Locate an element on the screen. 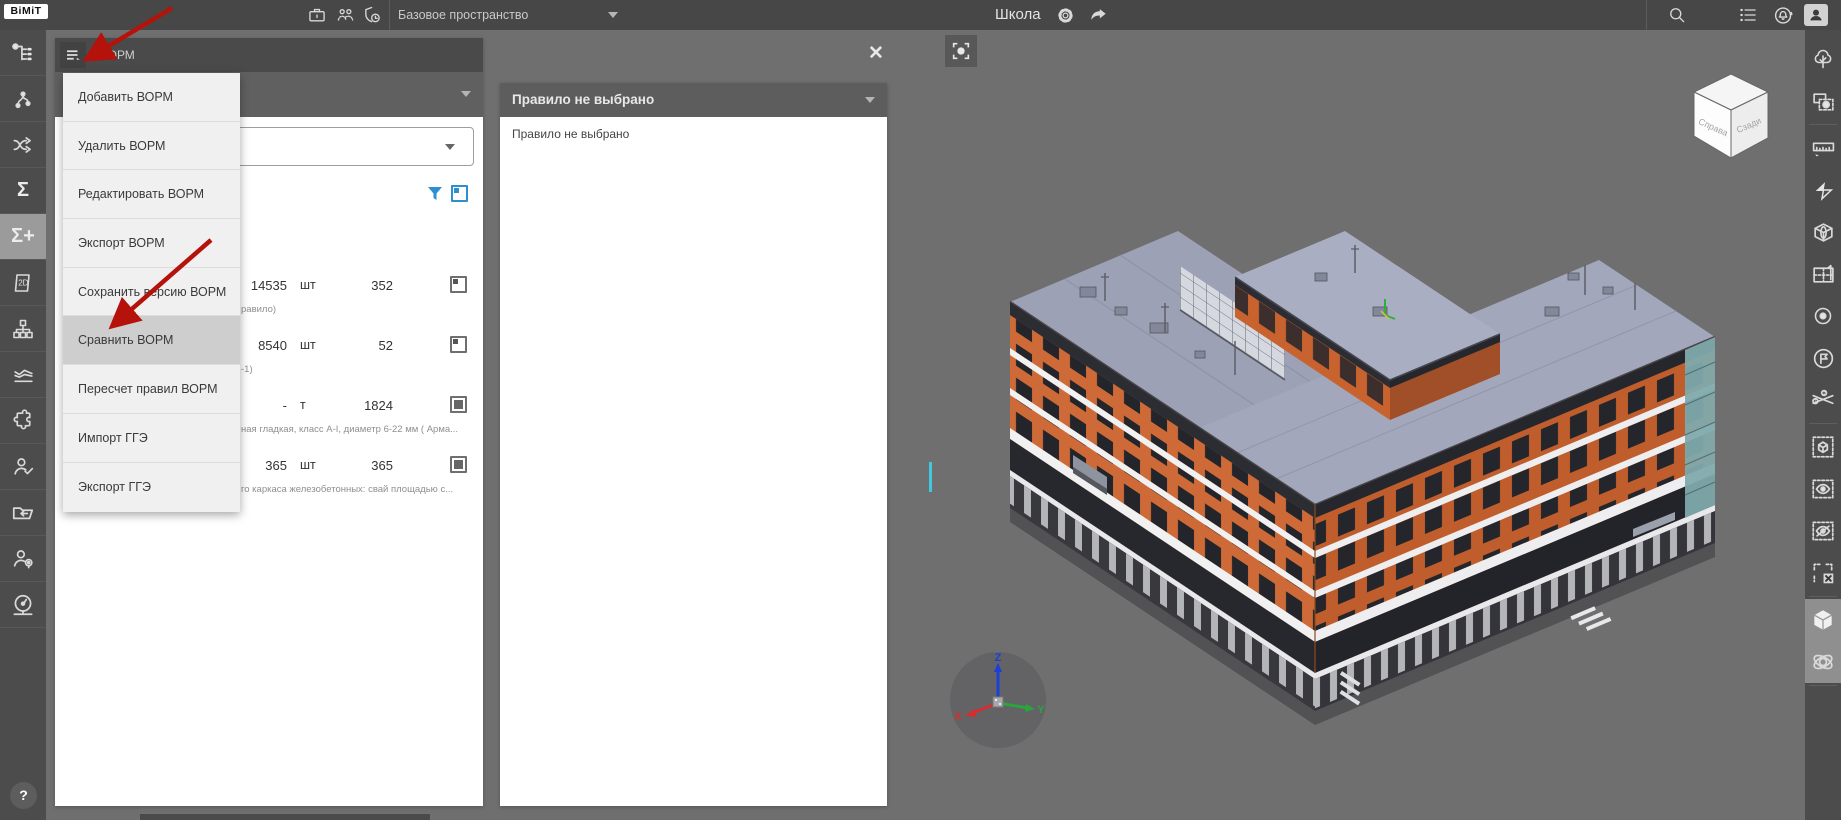 The height and width of the screenshot is (820, 1841). axis-z-label: Z is located at coordinates (998, 658).